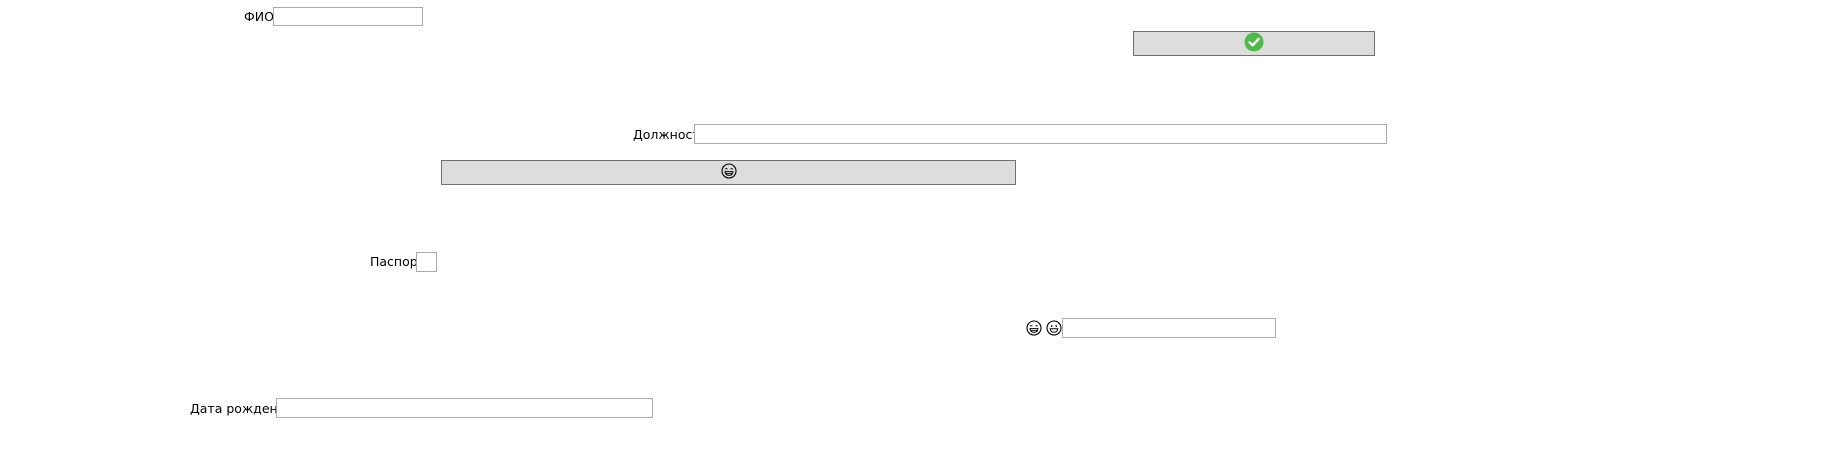 Image resolution: width=1846 pixels, height=456 pixels. I want to click on position-input, so click(1040, 134).